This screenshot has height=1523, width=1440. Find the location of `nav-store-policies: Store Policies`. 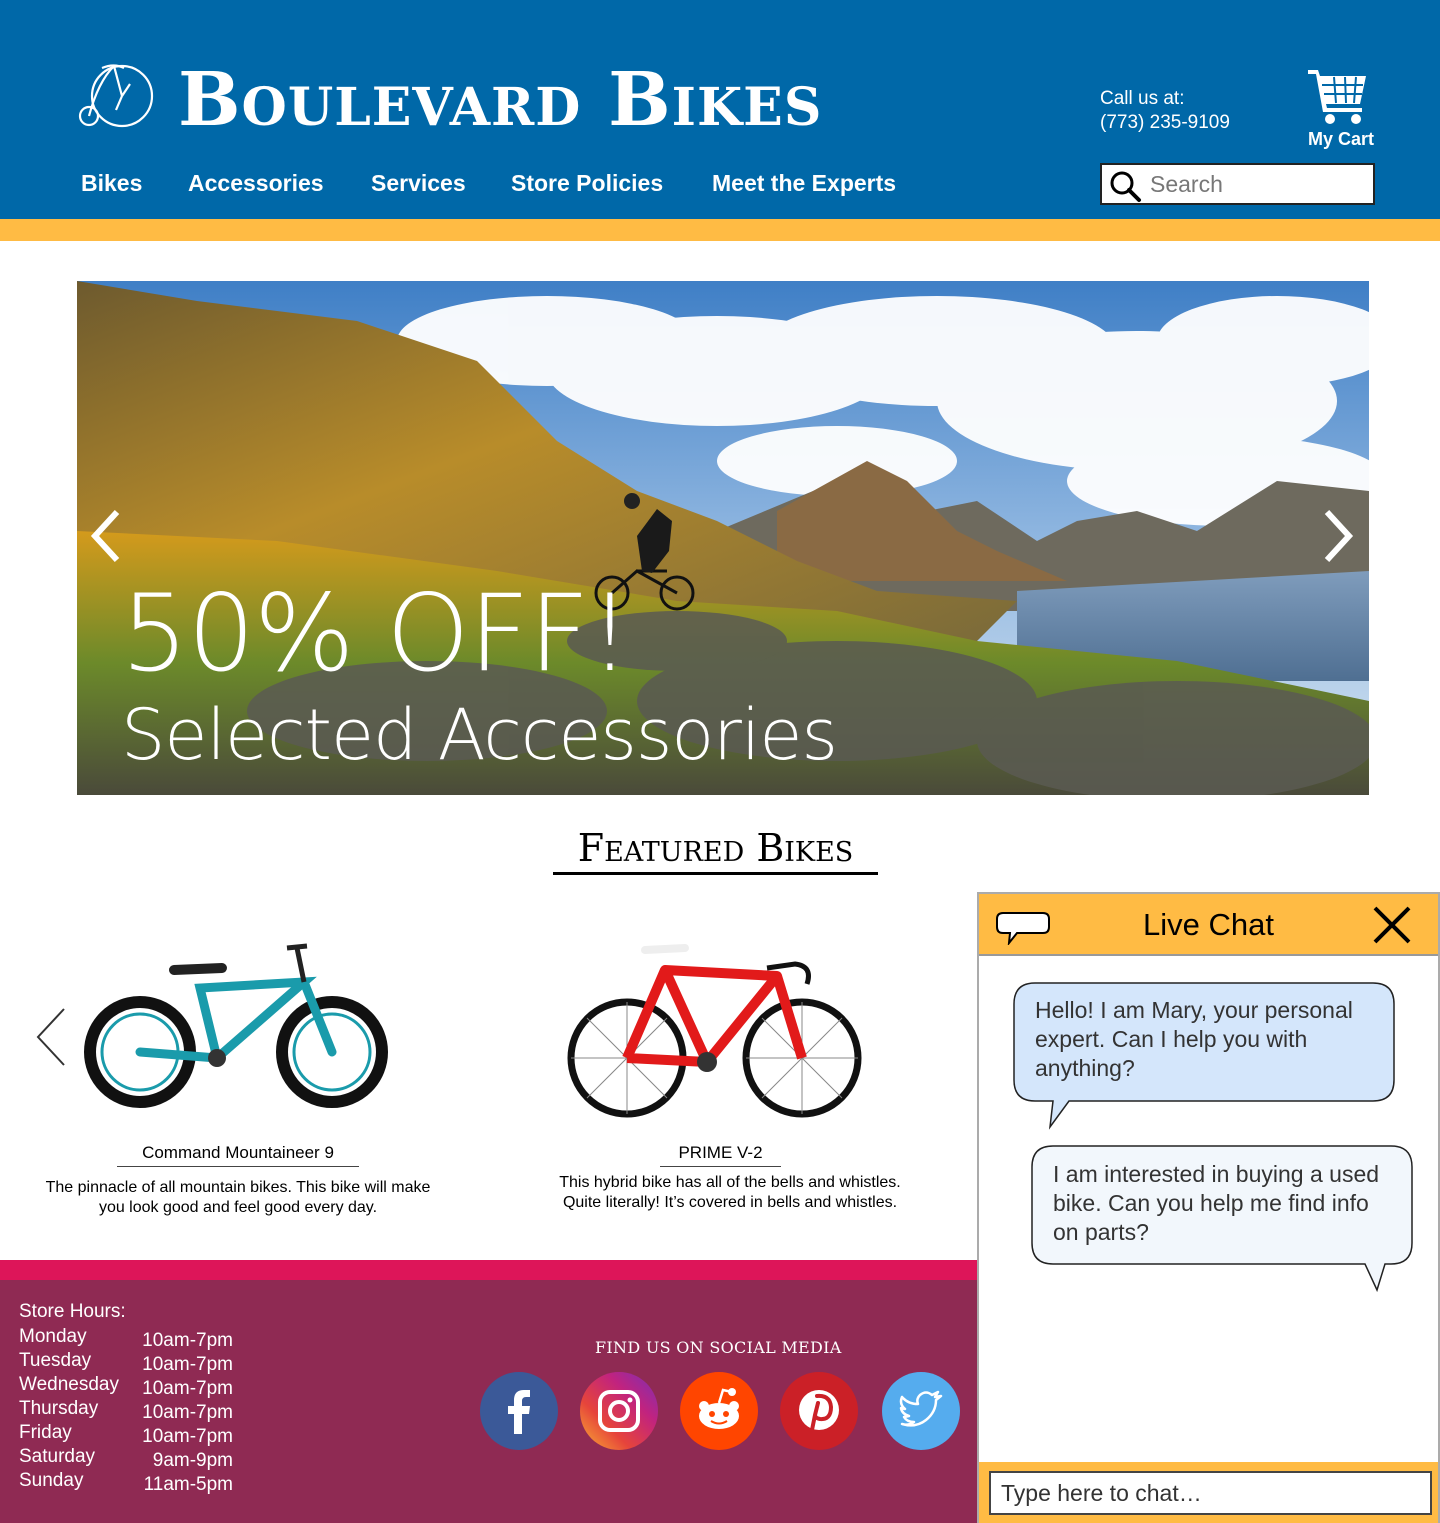

nav-store-policies: Store Policies is located at coordinates (587, 183).